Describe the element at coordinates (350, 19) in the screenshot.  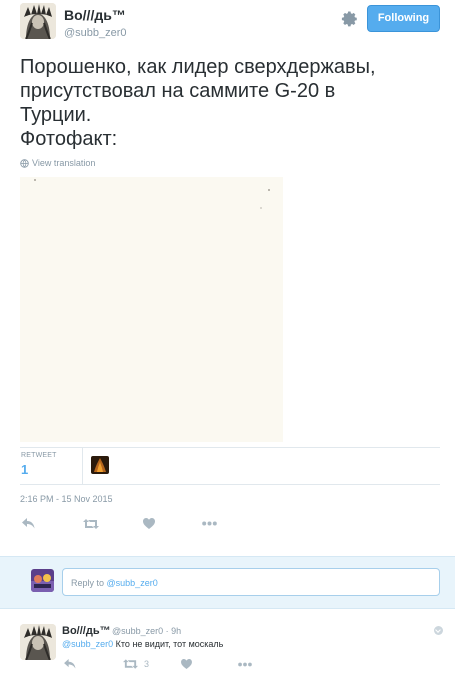
I see `gear-icon` at that location.